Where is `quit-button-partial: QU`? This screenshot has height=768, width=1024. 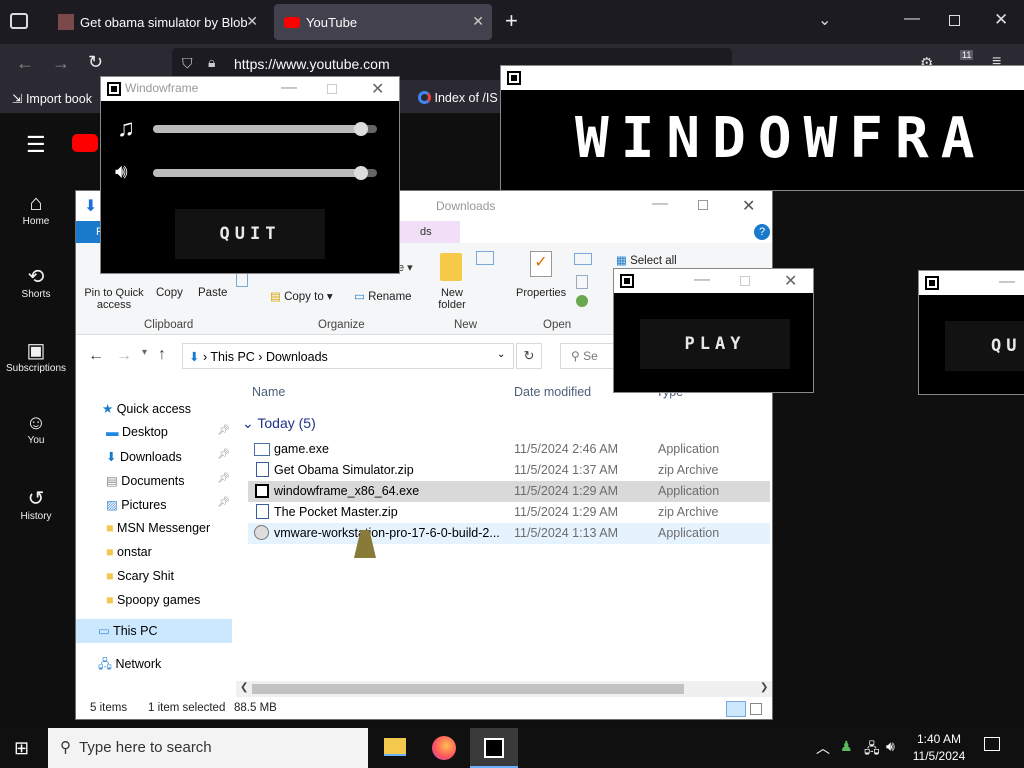
quit-button-partial: QU is located at coordinates (984, 346).